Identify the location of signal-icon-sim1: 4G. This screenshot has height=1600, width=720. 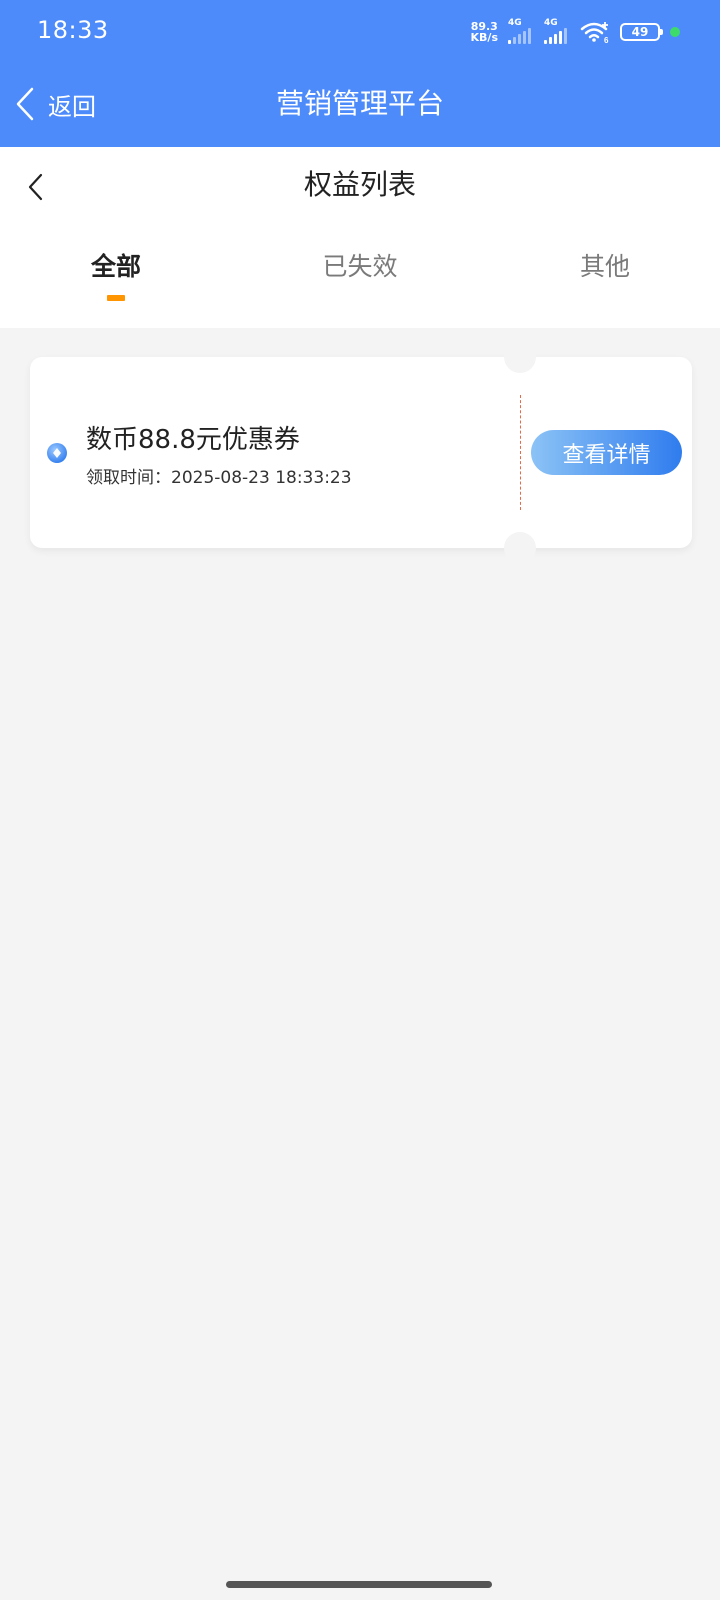
(521, 31).